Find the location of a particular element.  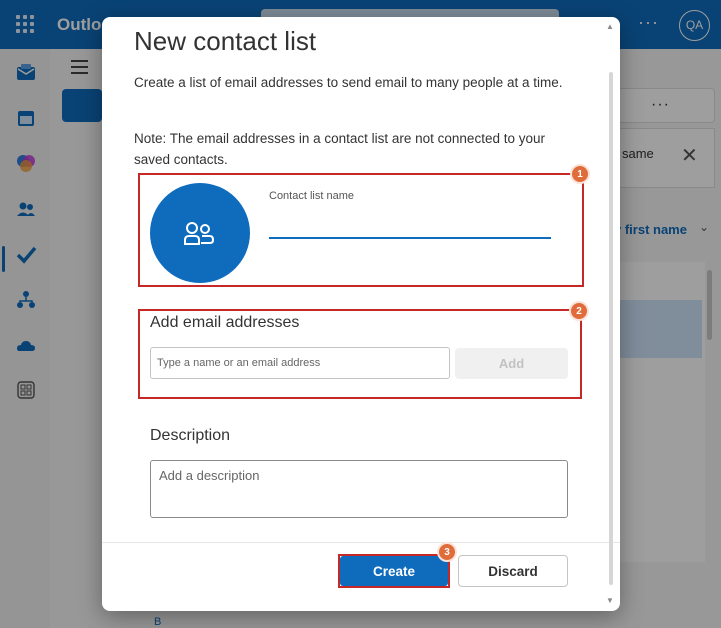

step-badge-2: 2 is located at coordinates (579, 311).